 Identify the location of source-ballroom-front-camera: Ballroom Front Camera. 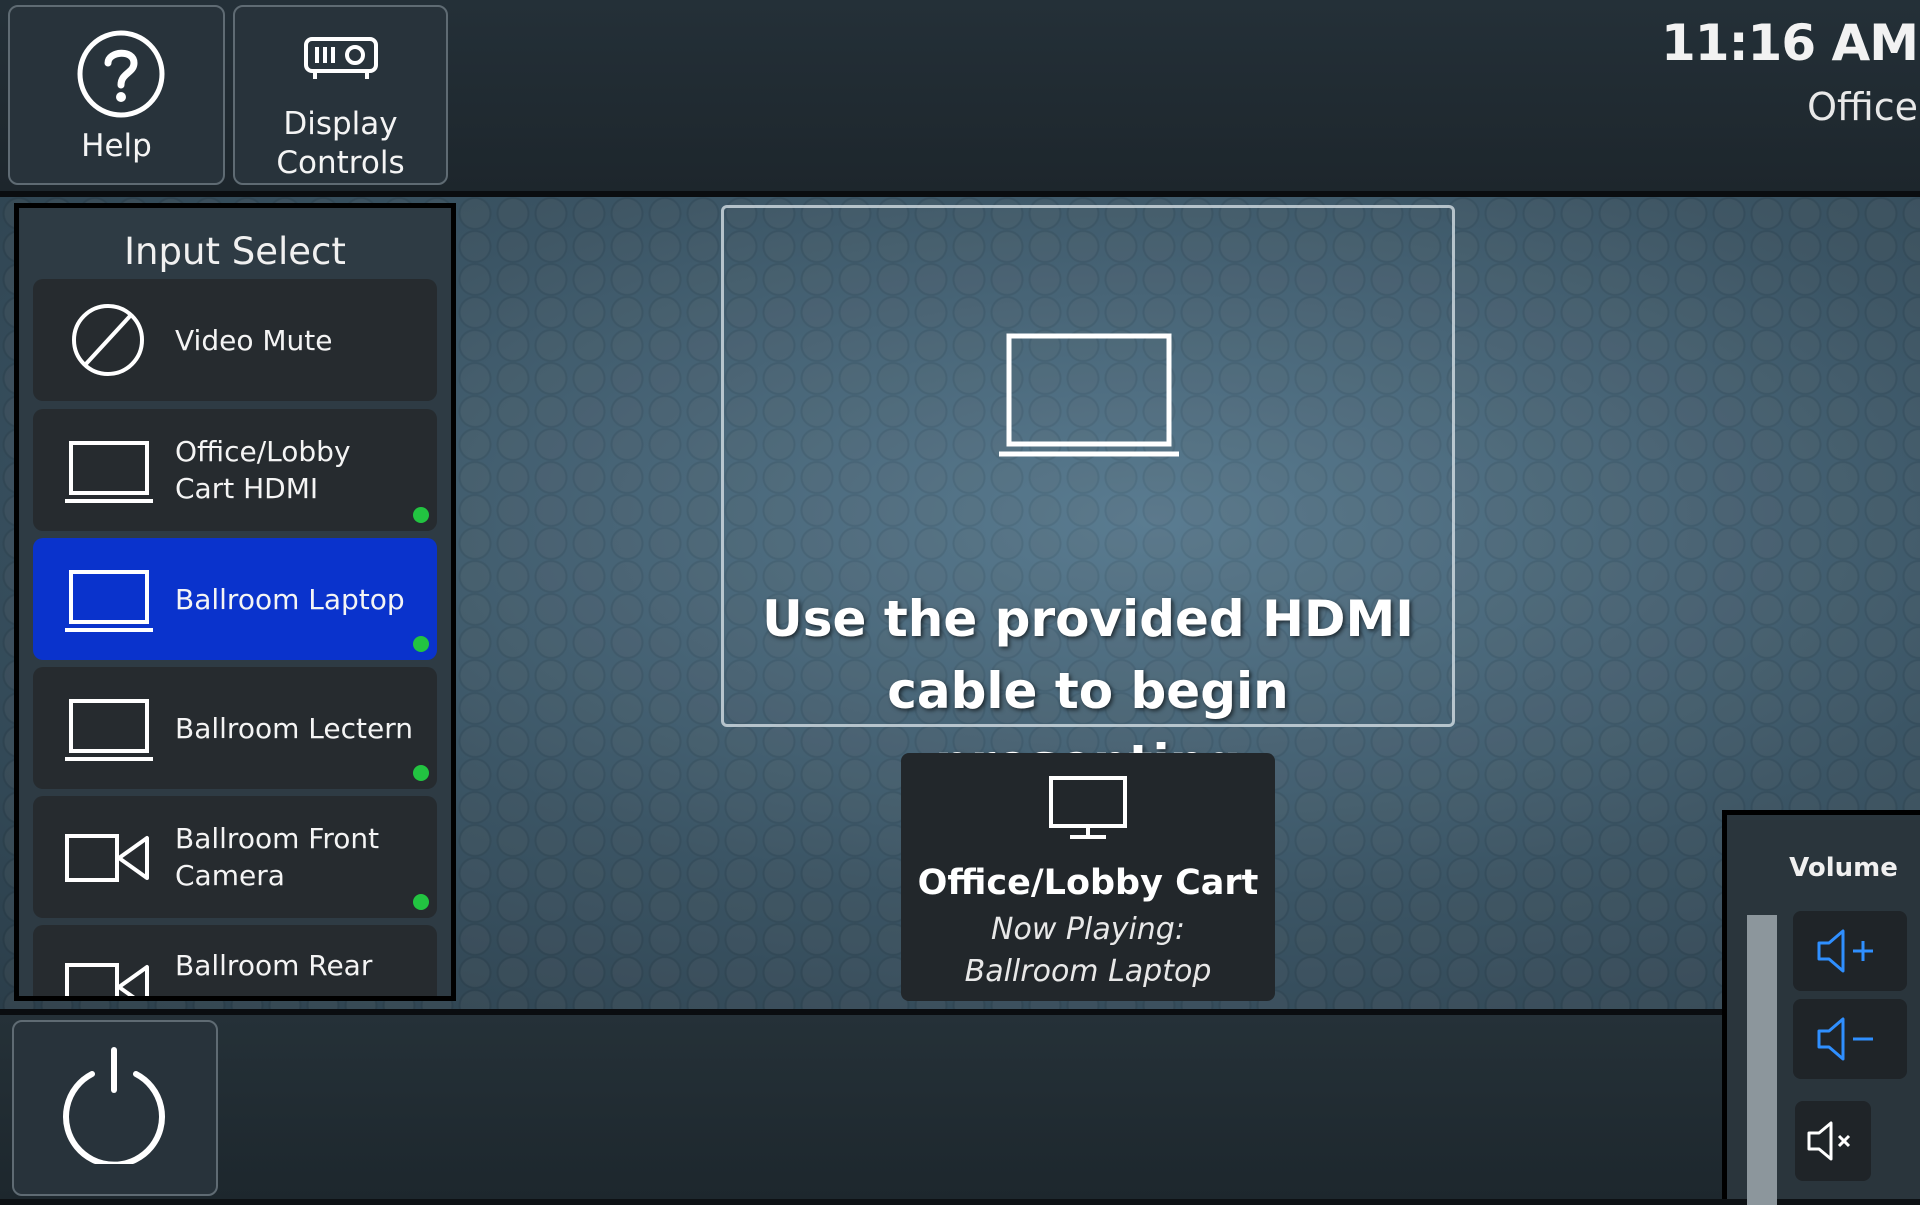
(235, 857).